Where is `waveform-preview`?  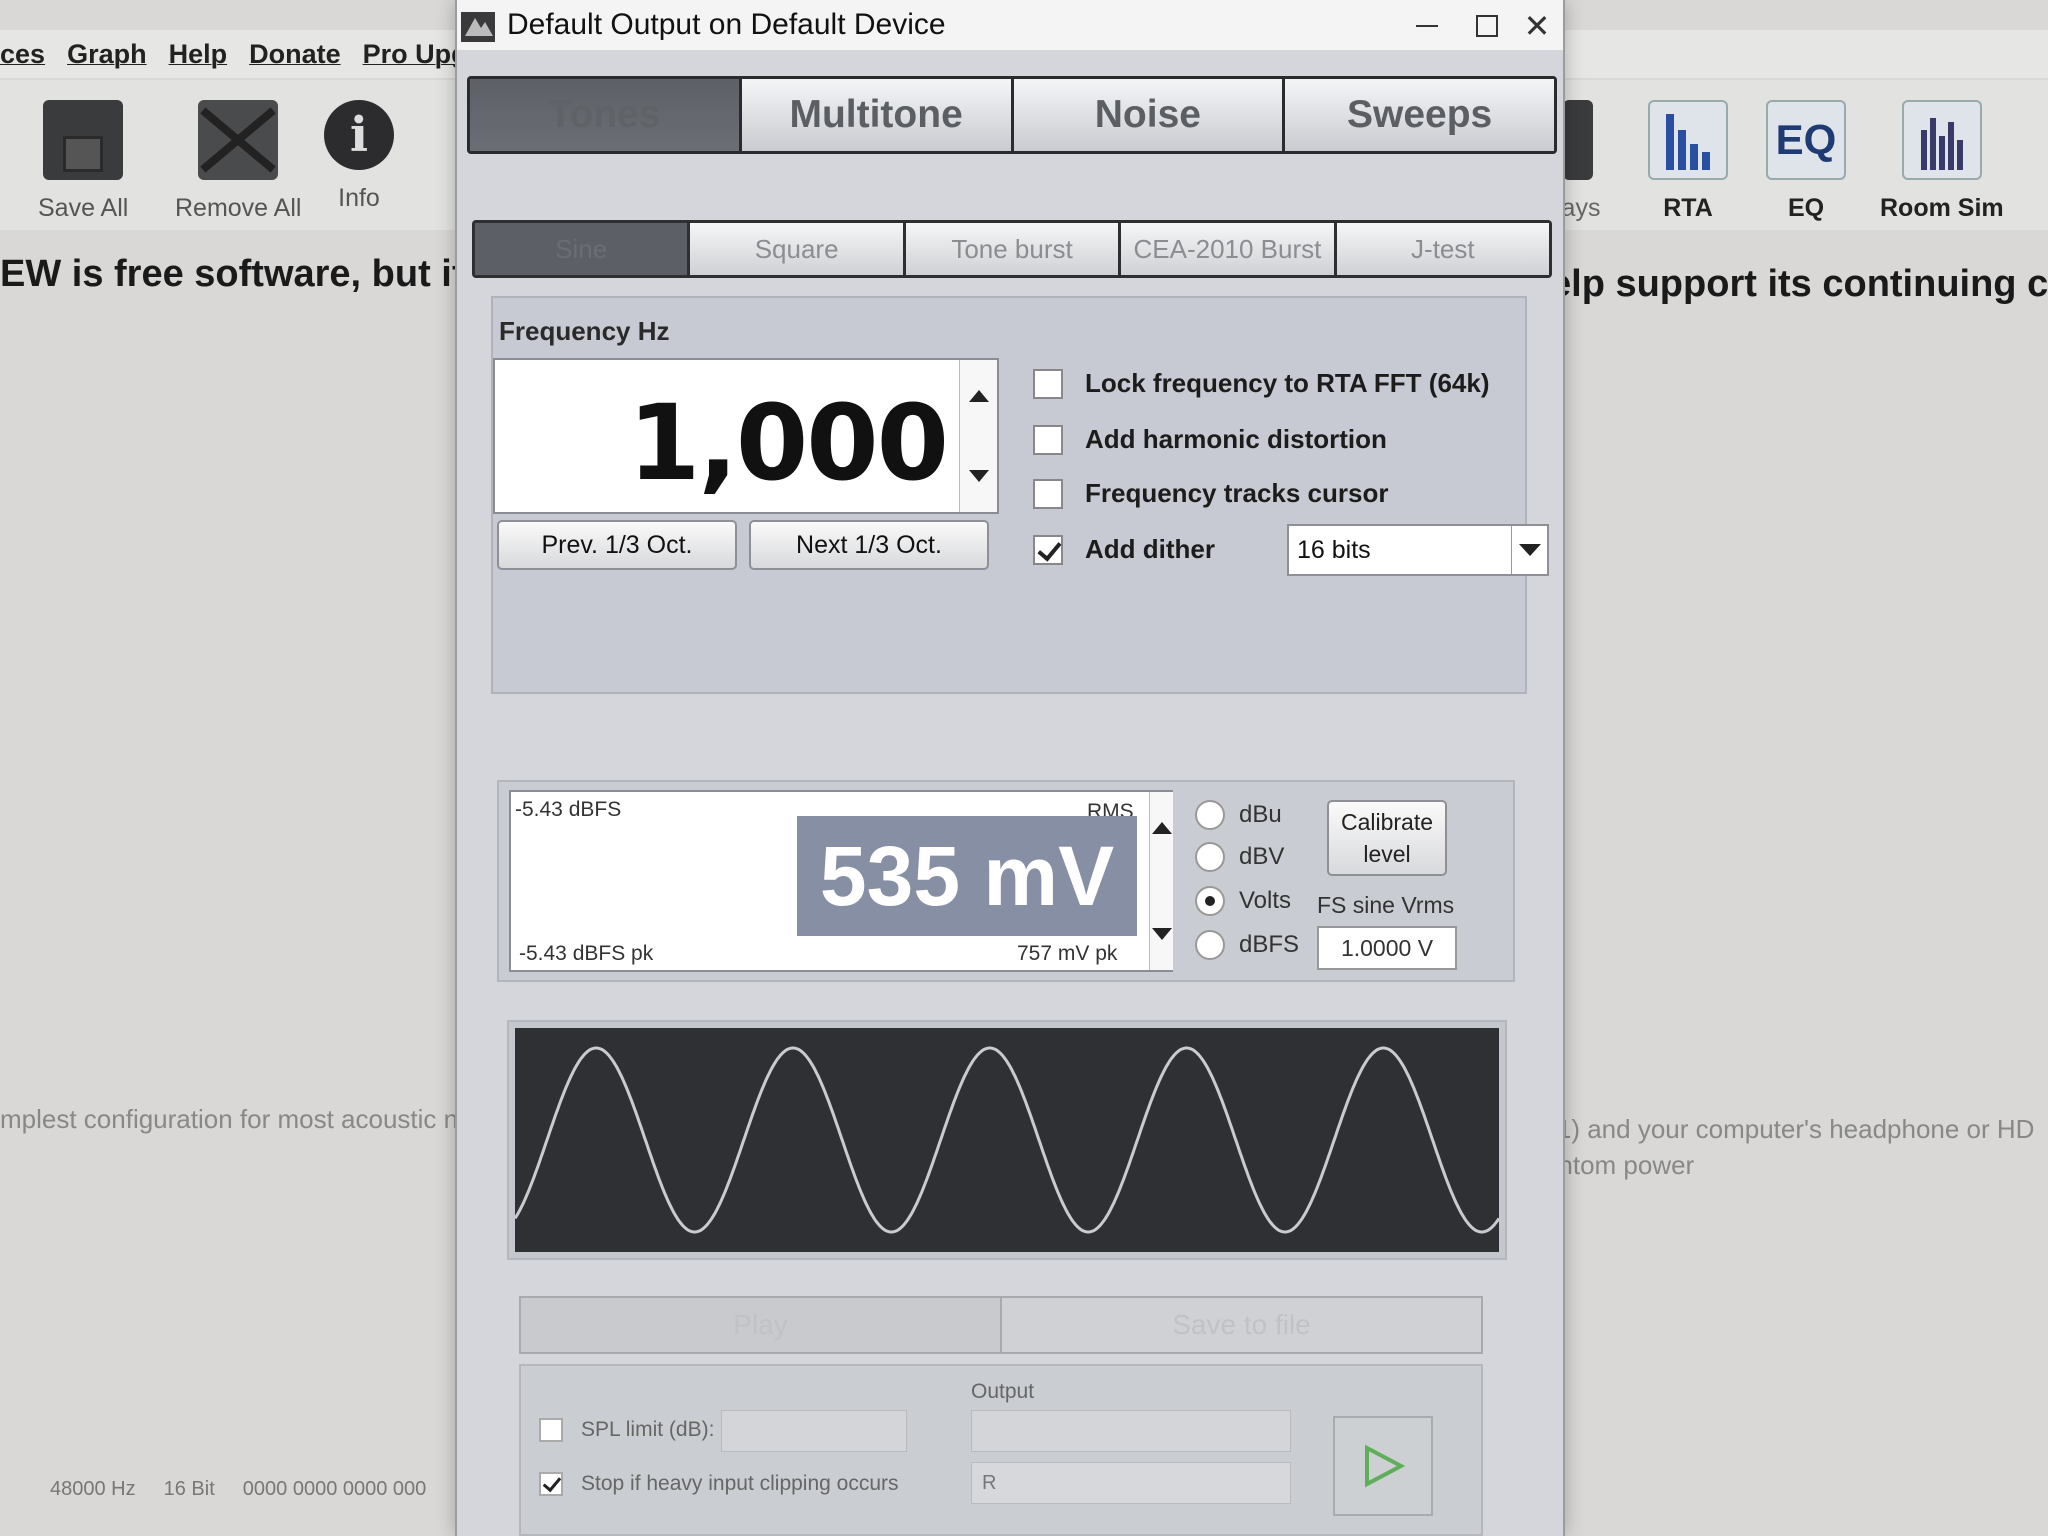
waveform-preview is located at coordinates (1007, 1140).